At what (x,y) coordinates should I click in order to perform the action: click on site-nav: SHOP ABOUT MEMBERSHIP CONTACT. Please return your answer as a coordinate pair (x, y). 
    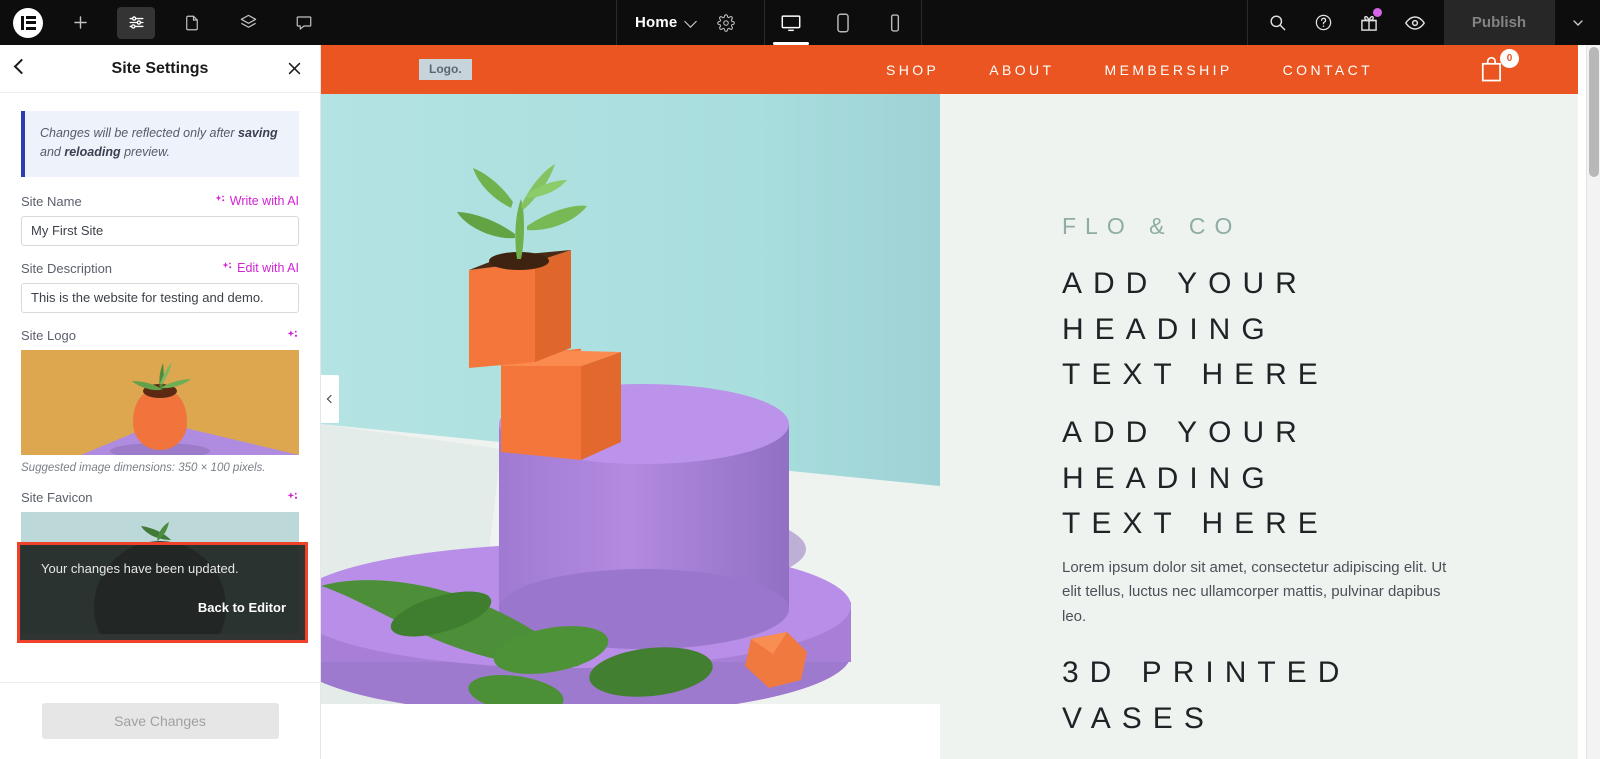
    Looking at the image, I should click on (1129, 69).